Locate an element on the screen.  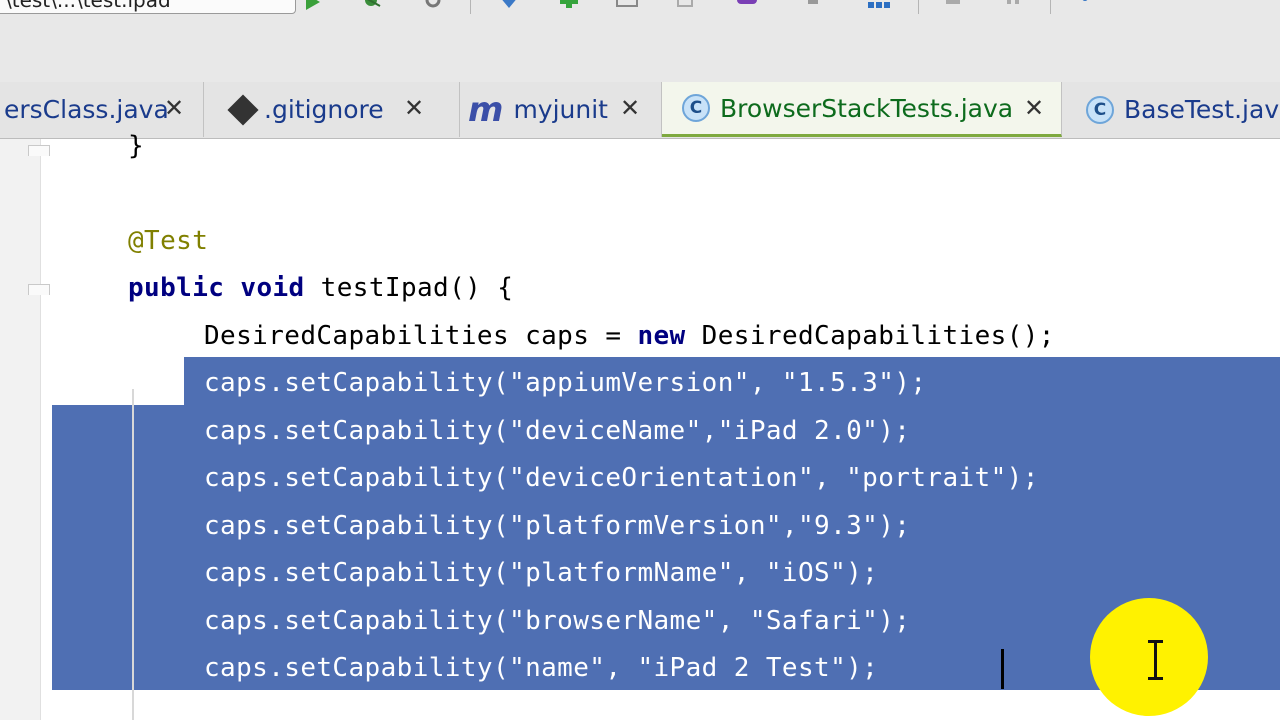
stop-icon is located at coordinates (953, 5).